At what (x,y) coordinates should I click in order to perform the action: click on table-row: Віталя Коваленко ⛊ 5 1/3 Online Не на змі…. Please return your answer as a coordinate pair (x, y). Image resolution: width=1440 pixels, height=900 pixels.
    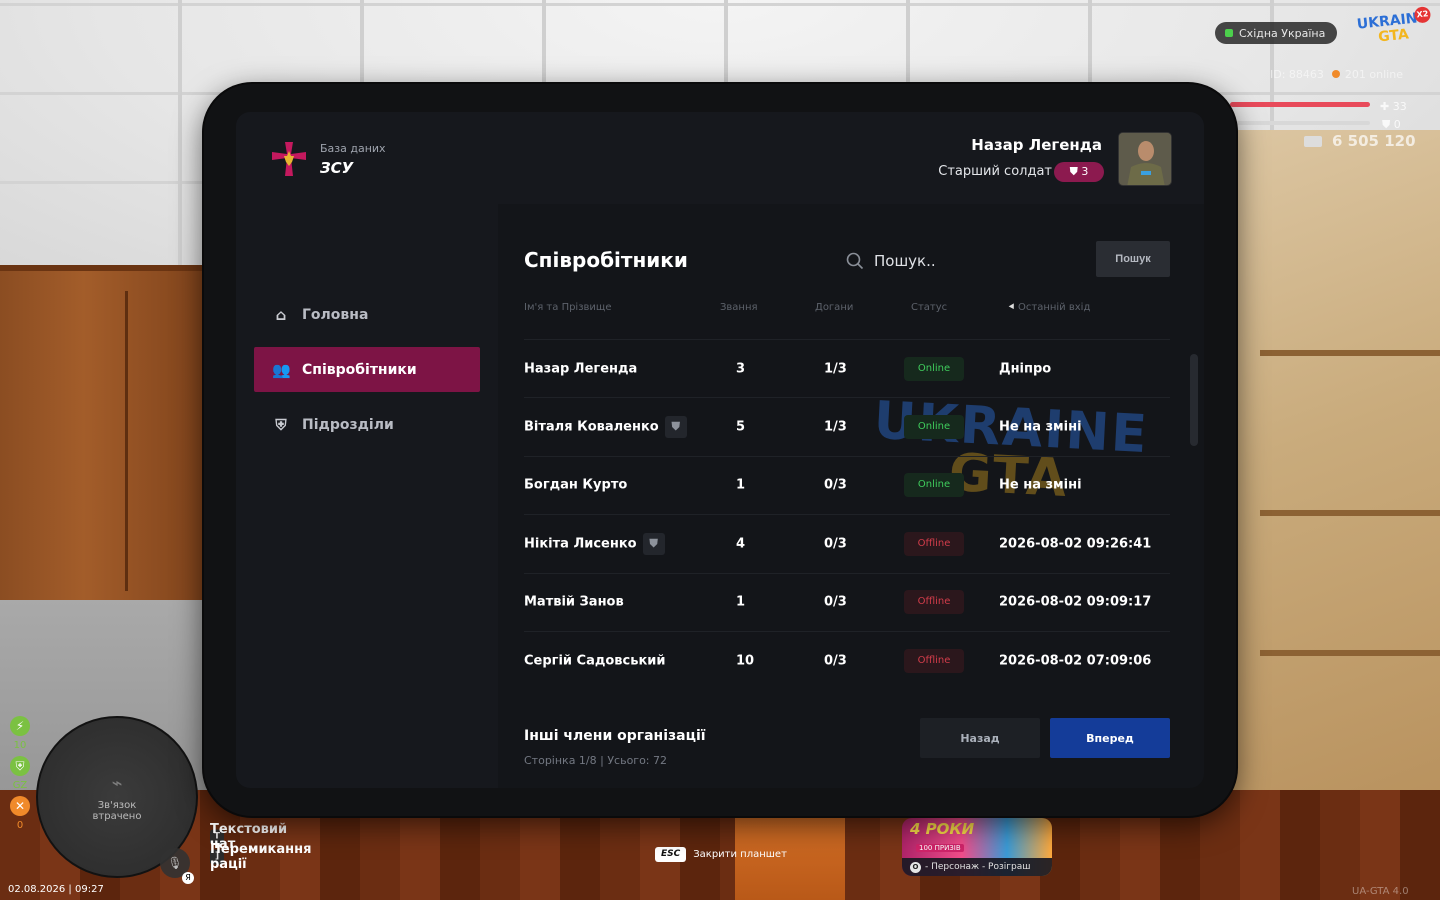
    Looking at the image, I should click on (847, 426).